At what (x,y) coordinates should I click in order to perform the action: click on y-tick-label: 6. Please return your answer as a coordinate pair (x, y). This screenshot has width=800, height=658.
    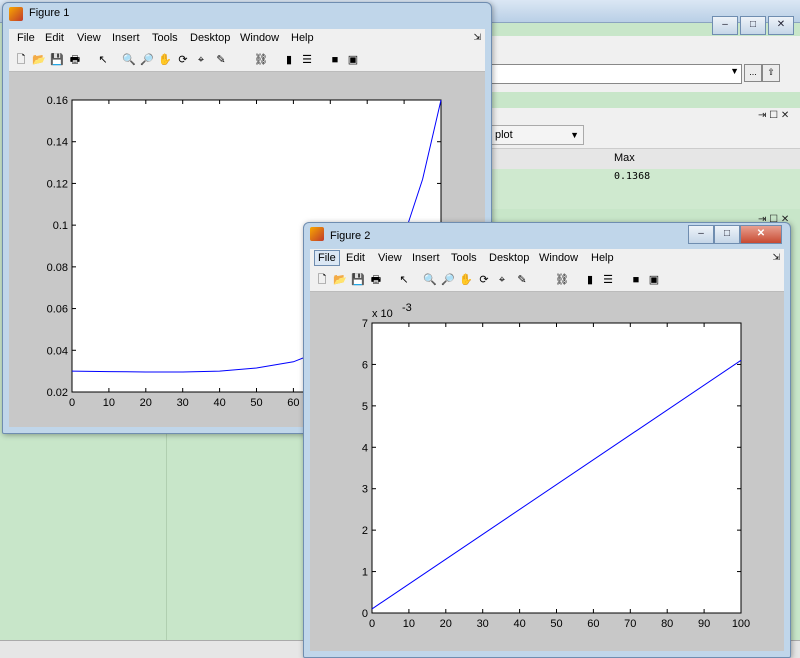
    Looking at the image, I should click on (365, 365).